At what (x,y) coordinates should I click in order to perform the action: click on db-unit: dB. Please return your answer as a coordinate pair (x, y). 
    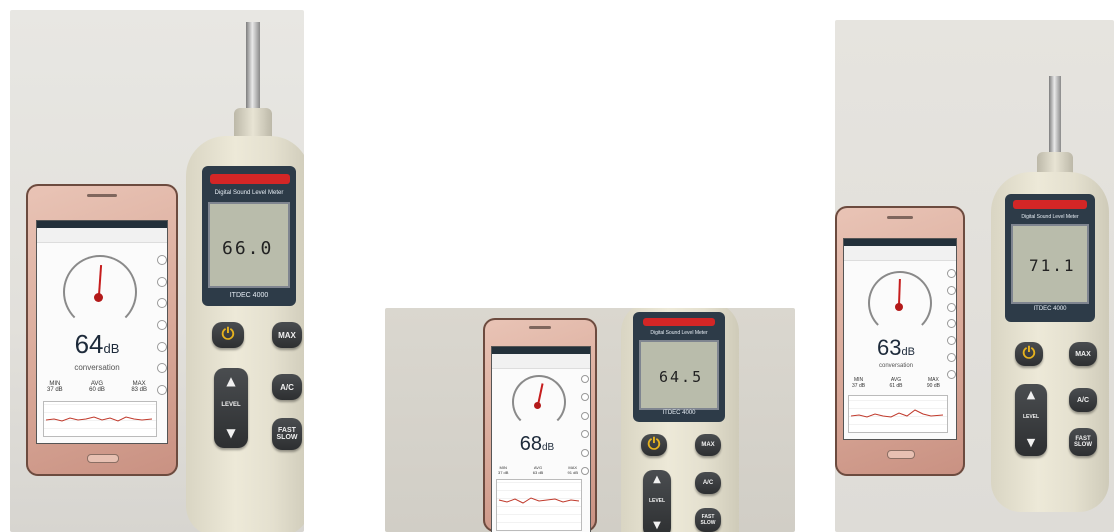
    Looking at the image, I should click on (548, 447).